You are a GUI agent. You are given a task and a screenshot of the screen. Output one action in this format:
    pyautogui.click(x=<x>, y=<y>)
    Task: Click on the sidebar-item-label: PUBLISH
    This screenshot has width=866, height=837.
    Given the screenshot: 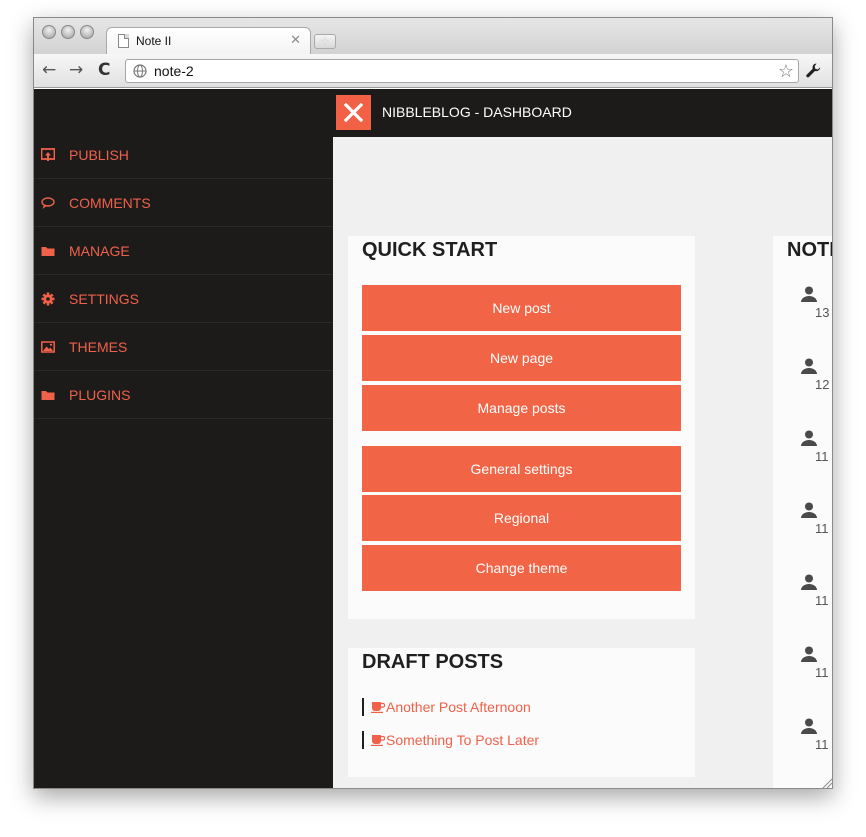 What is the action you would take?
    pyautogui.click(x=99, y=154)
    